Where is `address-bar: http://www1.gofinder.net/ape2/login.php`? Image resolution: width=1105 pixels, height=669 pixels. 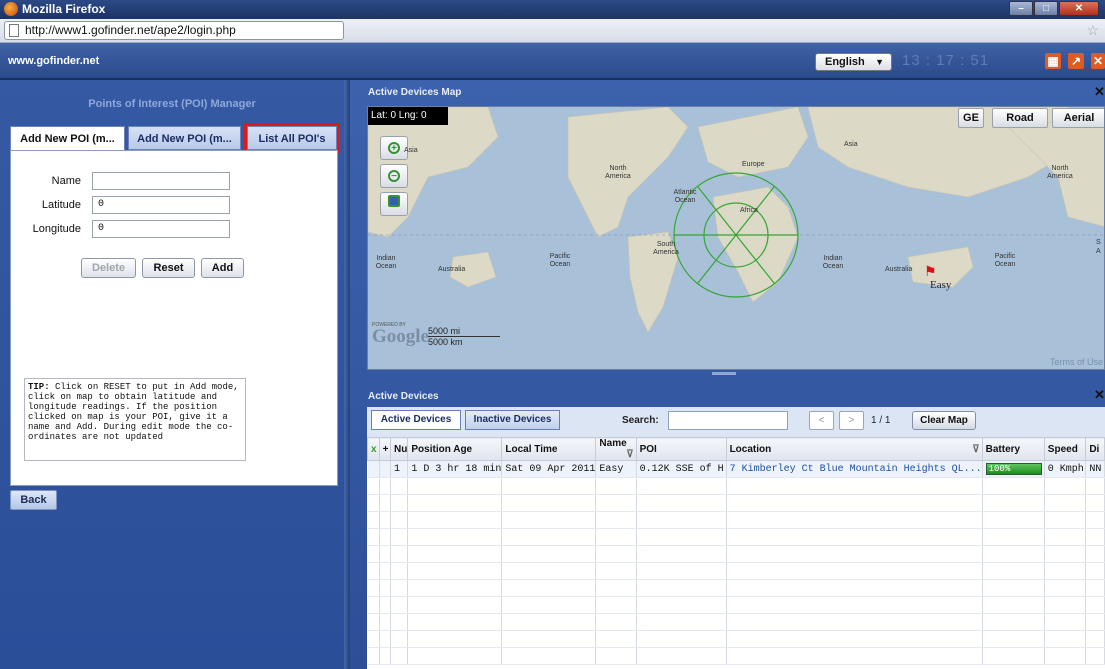 address-bar: http://www1.gofinder.net/ape2/login.php is located at coordinates (174, 30).